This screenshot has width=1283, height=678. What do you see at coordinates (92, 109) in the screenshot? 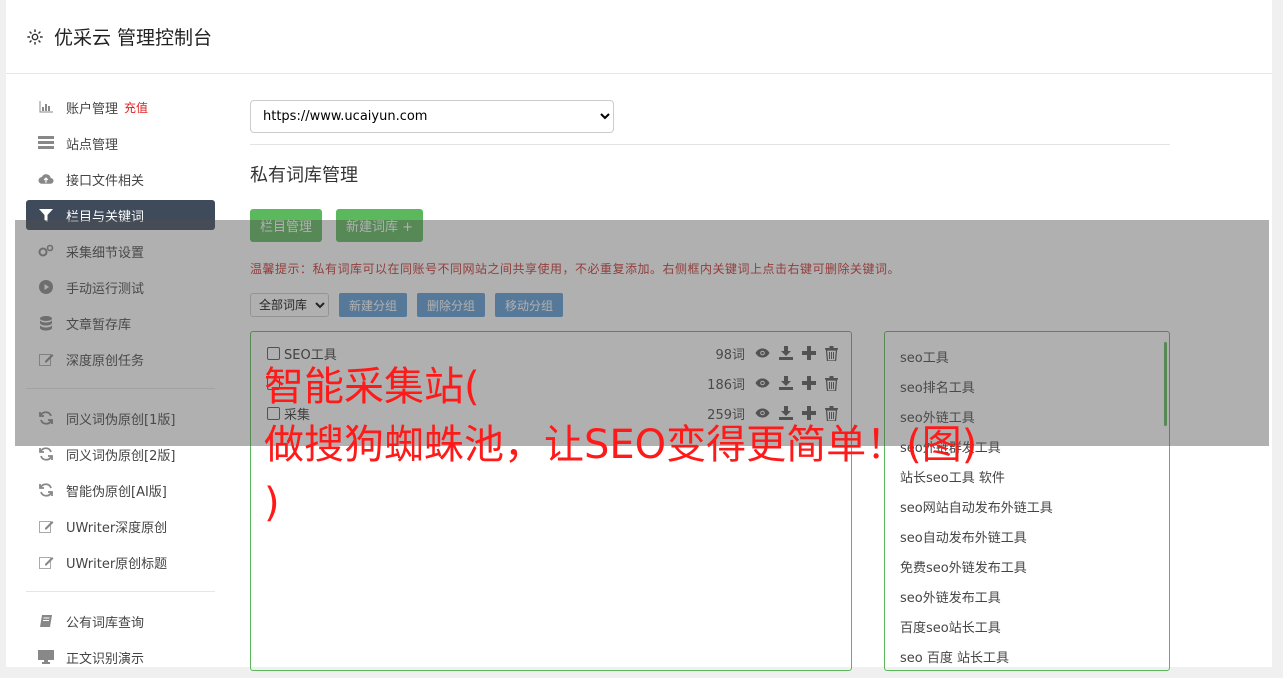
I see `sidebar-item-label: 账户管理` at bounding box center [92, 109].